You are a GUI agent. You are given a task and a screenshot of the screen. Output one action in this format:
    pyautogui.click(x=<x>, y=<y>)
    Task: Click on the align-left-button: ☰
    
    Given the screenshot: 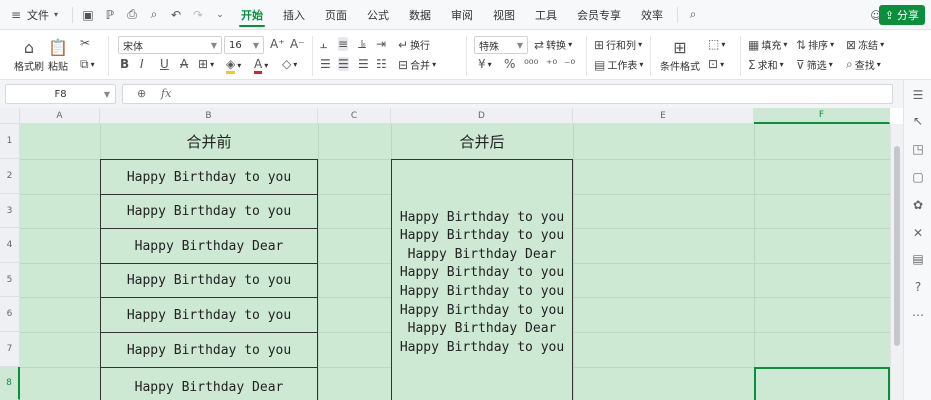 What is the action you would take?
    pyautogui.click(x=325, y=64)
    